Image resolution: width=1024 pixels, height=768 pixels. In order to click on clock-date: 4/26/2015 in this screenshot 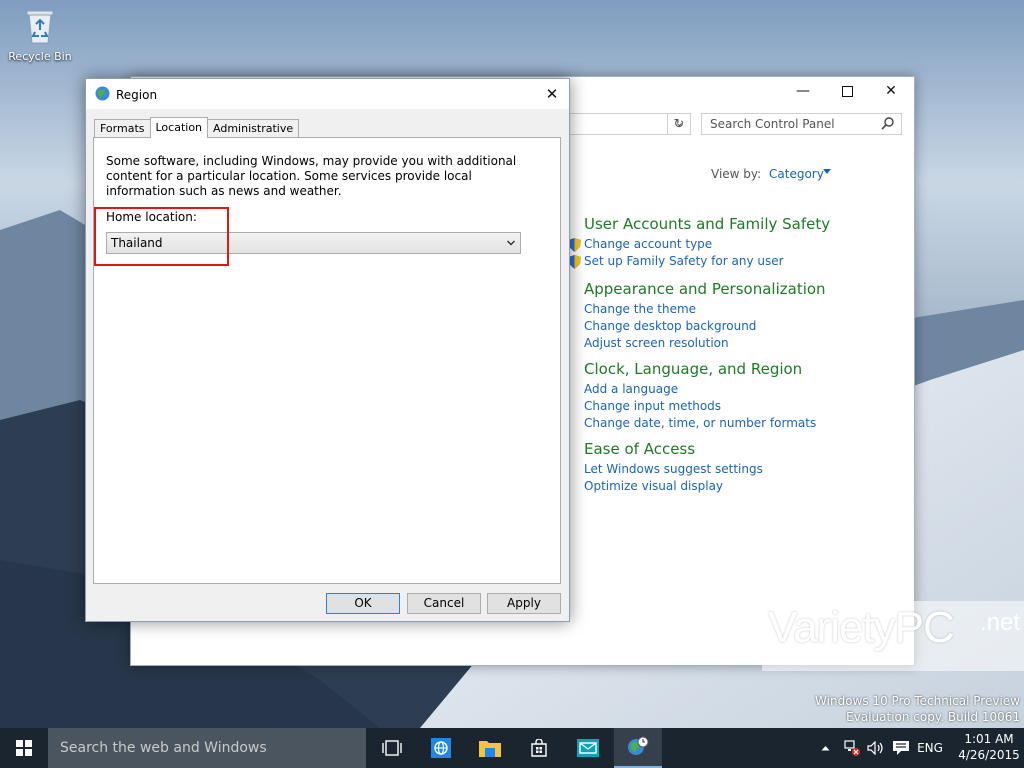, I will do `click(989, 755)`.